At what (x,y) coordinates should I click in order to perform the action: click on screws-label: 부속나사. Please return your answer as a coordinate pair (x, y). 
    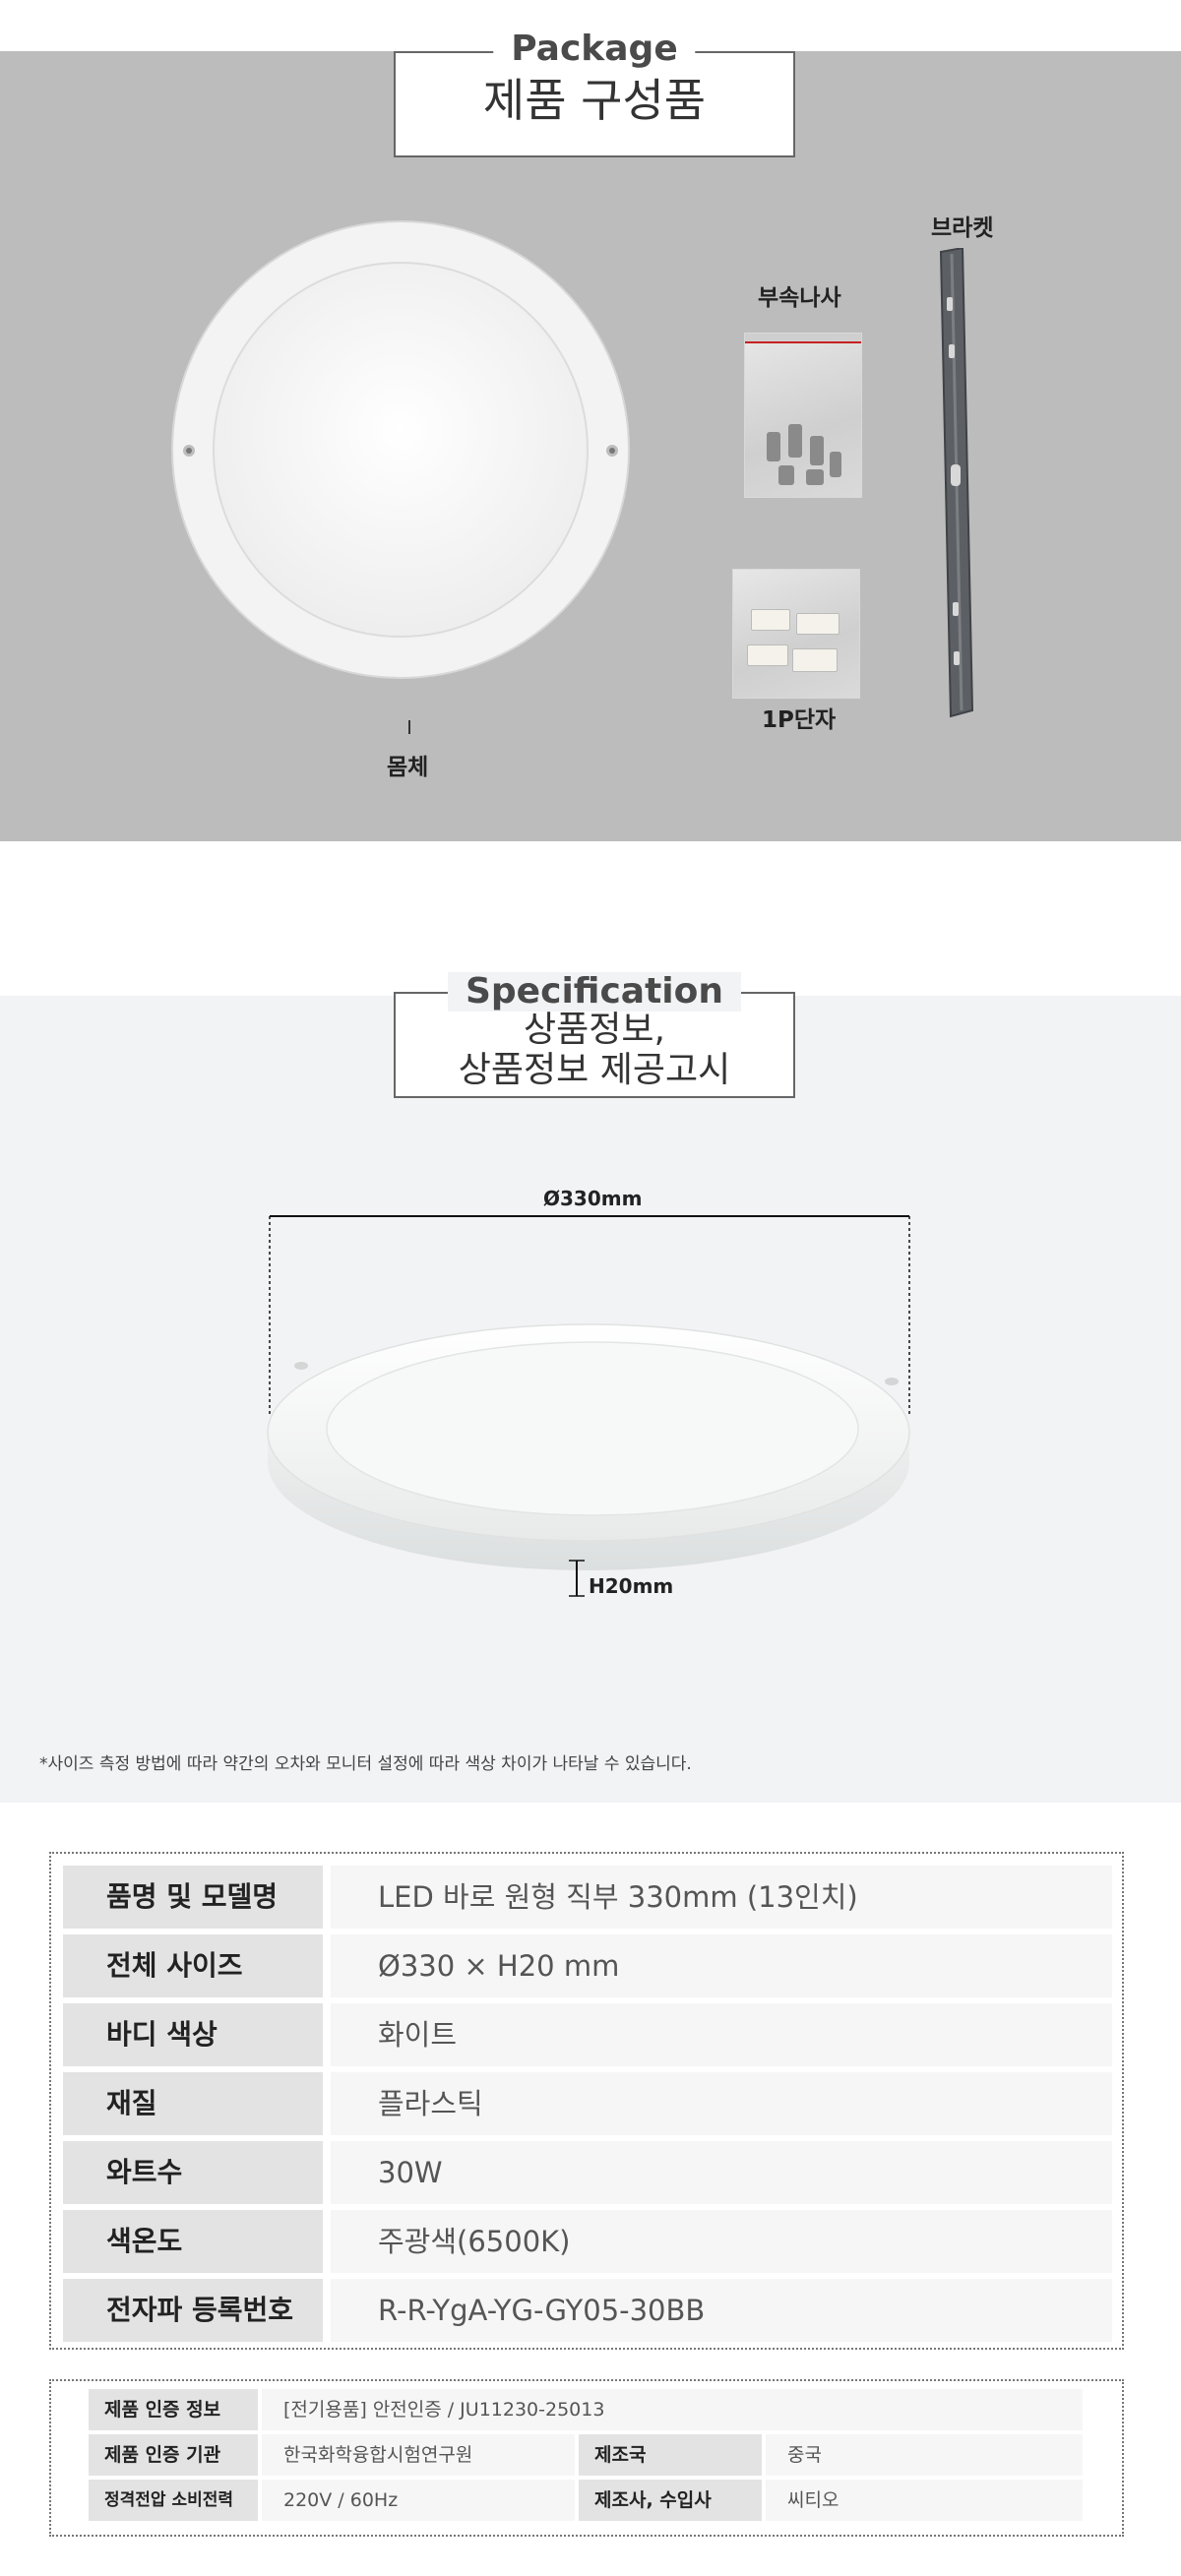
    Looking at the image, I should click on (799, 298).